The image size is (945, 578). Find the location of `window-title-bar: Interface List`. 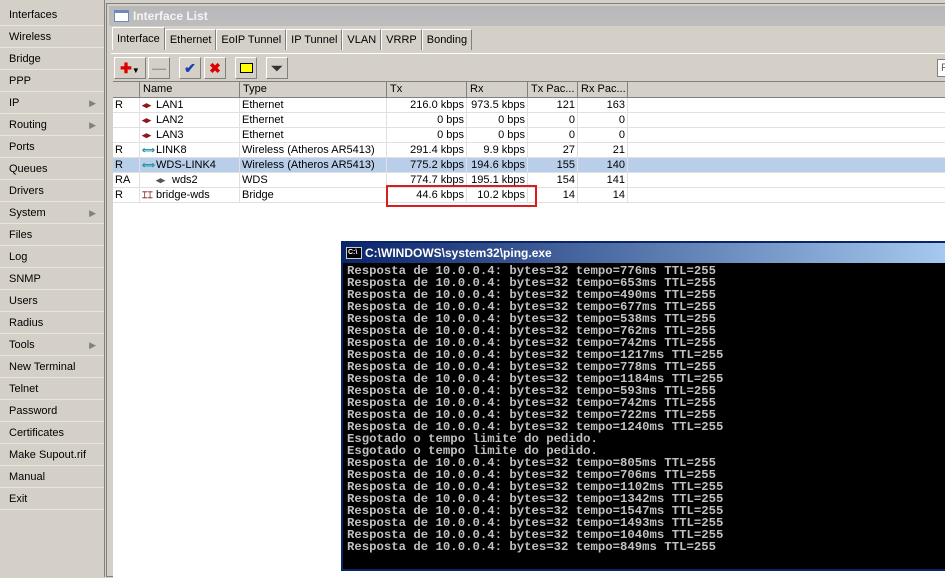

window-title-bar: Interface List is located at coordinates (527, 16).